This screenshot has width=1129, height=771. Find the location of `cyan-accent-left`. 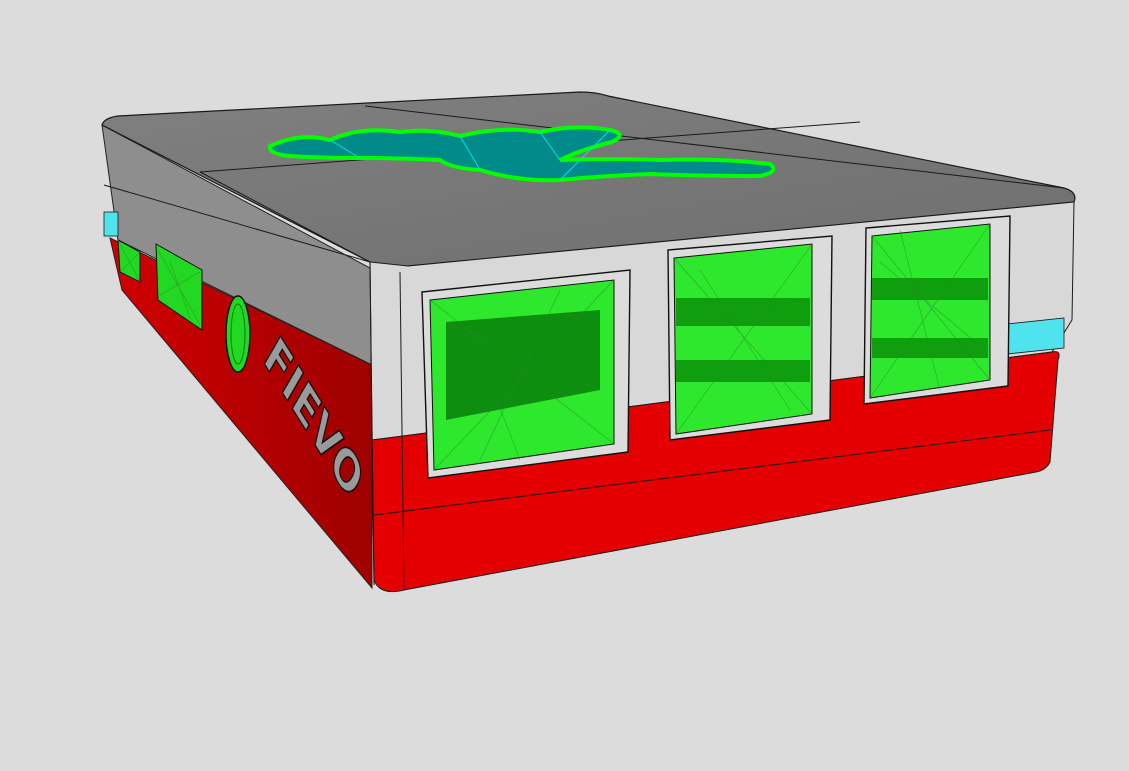

cyan-accent-left is located at coordinates (111, 224).